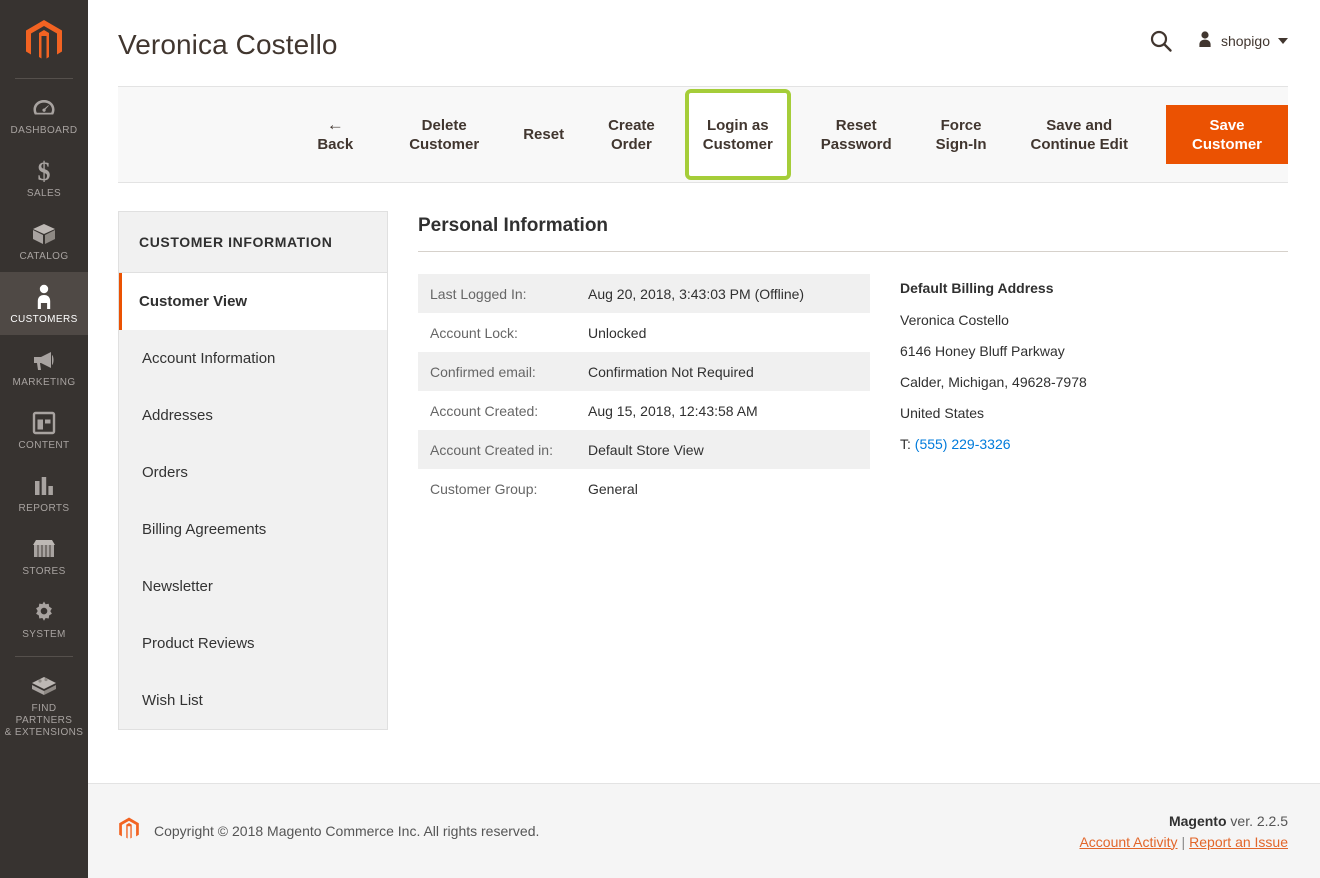  Describe the element at coordinates (1218, 27) in the screenshot. I see `header-actions: shopigo` at that location.